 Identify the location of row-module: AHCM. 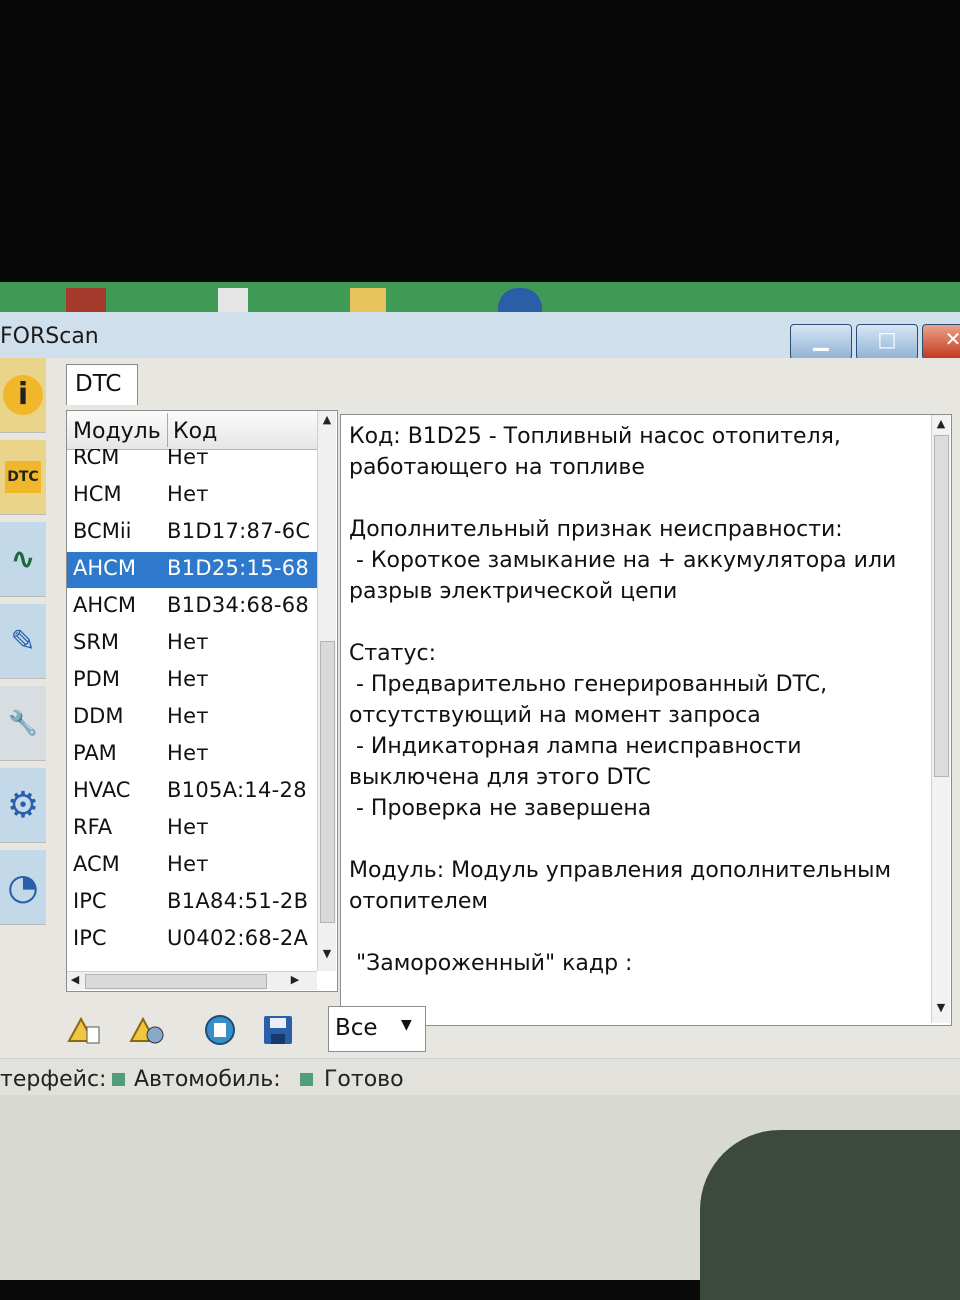
(104, 568).